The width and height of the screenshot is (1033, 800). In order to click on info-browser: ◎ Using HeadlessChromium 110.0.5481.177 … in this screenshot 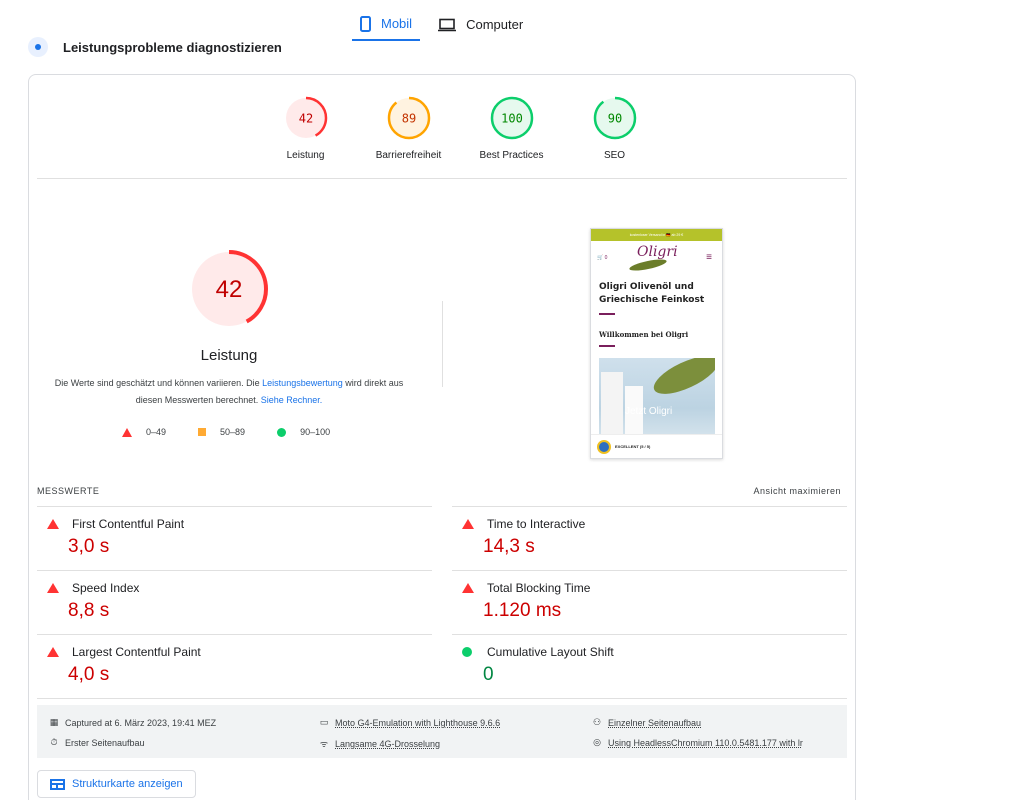, I will do `click(697, 742)`.